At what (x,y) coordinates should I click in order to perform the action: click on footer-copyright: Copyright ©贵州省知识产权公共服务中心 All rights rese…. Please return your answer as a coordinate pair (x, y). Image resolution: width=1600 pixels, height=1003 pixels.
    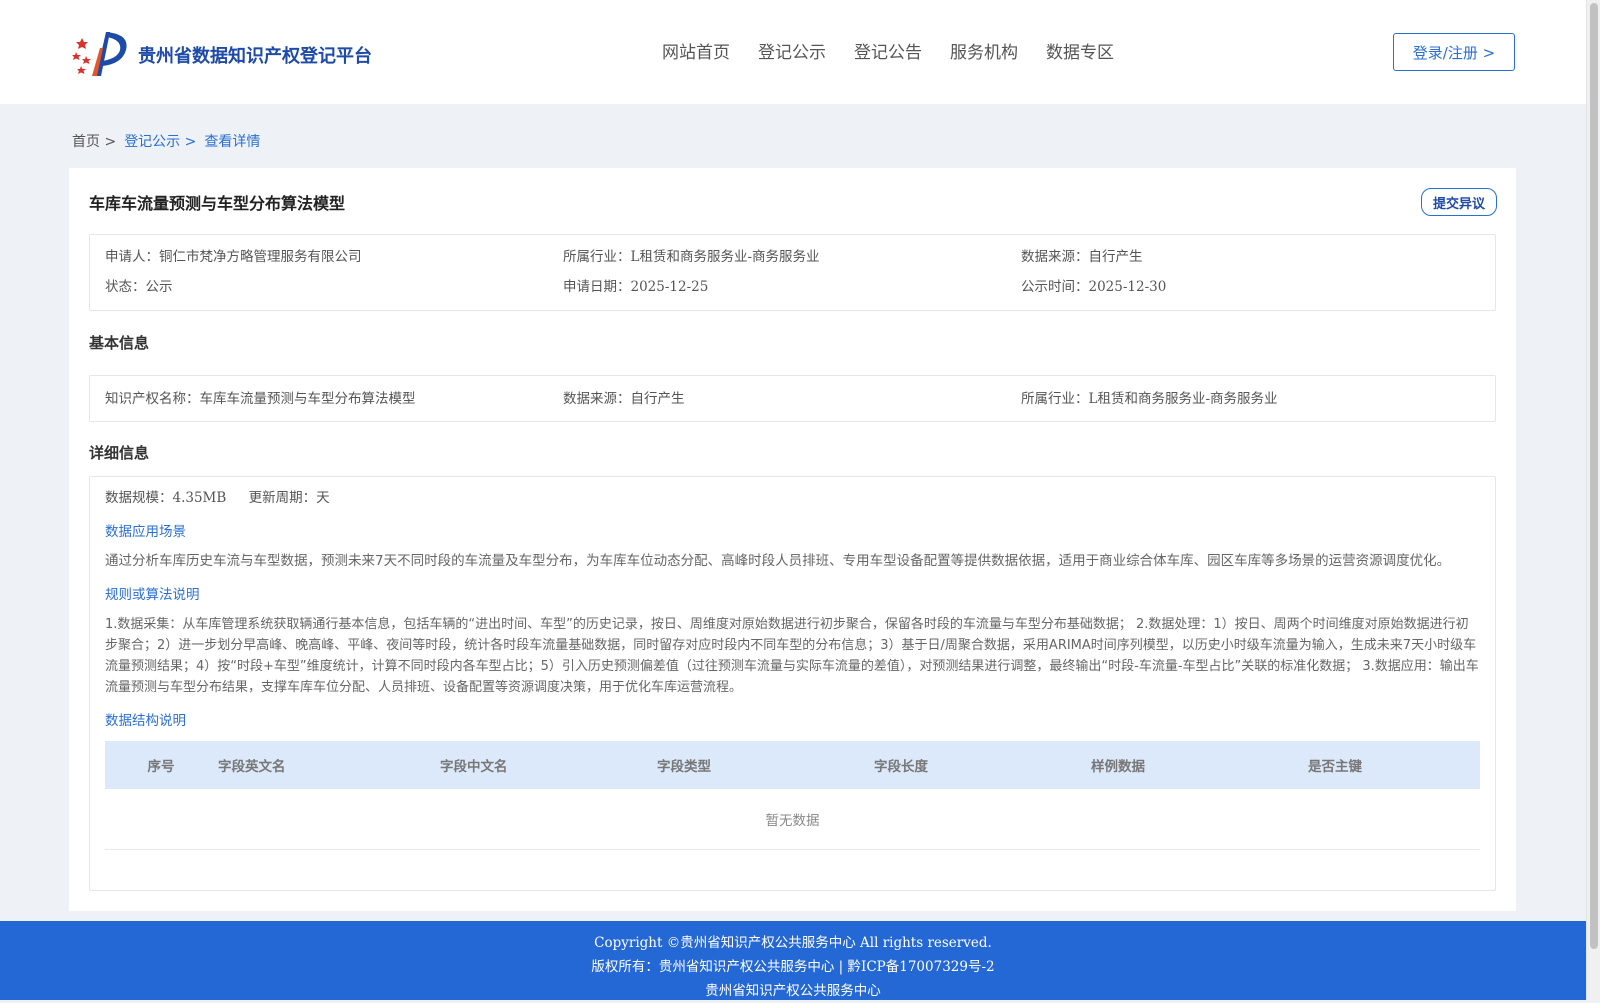
    Looking at the image, I should click on (793, 943).